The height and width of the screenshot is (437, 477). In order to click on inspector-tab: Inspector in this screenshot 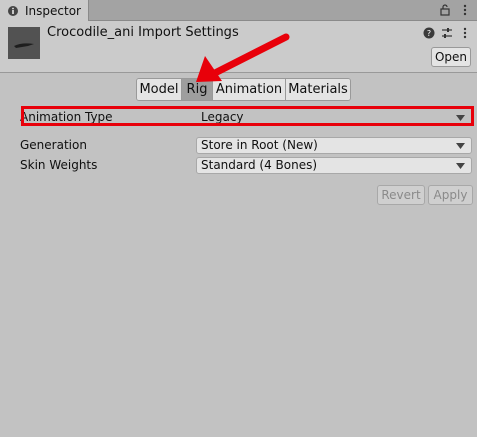, I will do `click(44, 10)`.